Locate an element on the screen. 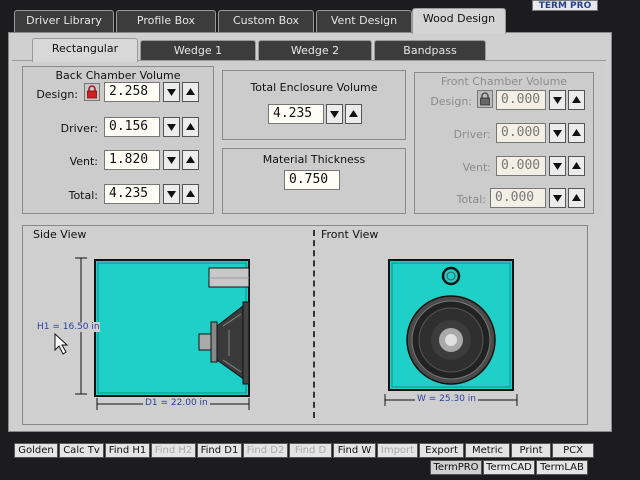 The height and width of the screenshot is (480, 640). tab-wood-design: Wood Design is located at coordinates (459, 21).